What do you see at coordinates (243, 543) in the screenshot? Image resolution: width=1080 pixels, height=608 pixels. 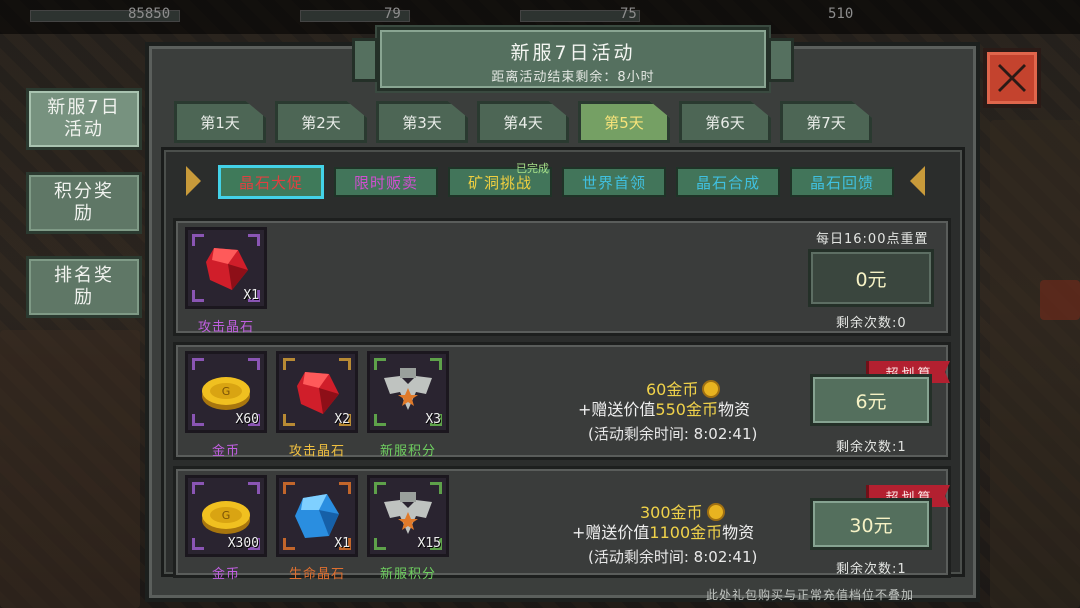 I see `item-quantity: X300` at bounding box center [243, 543].